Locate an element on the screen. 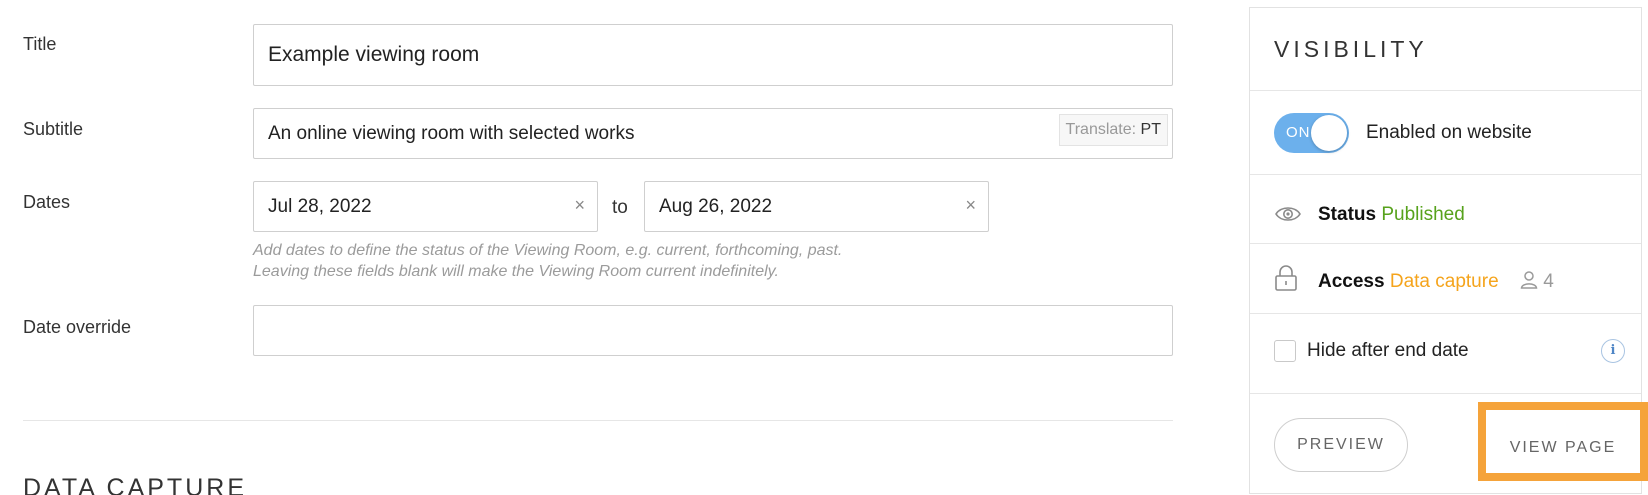 The height and width of the screenshot is (495, 1648). access-row: Access Data capture 4 is located at coordinates (1436, 281).